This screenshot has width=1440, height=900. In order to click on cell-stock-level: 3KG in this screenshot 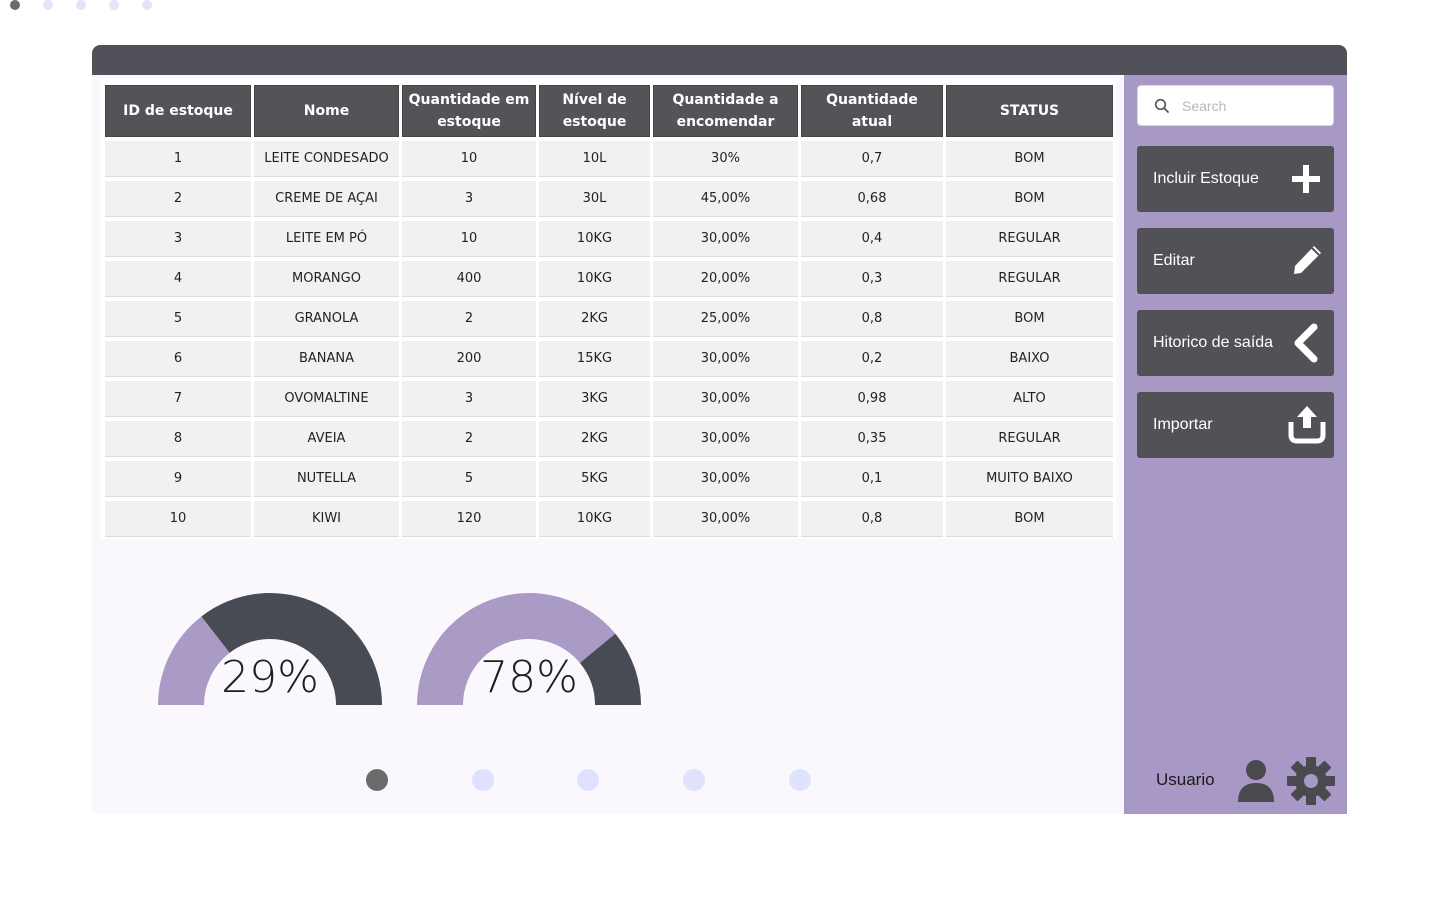, I will do `click(594, 399)`.